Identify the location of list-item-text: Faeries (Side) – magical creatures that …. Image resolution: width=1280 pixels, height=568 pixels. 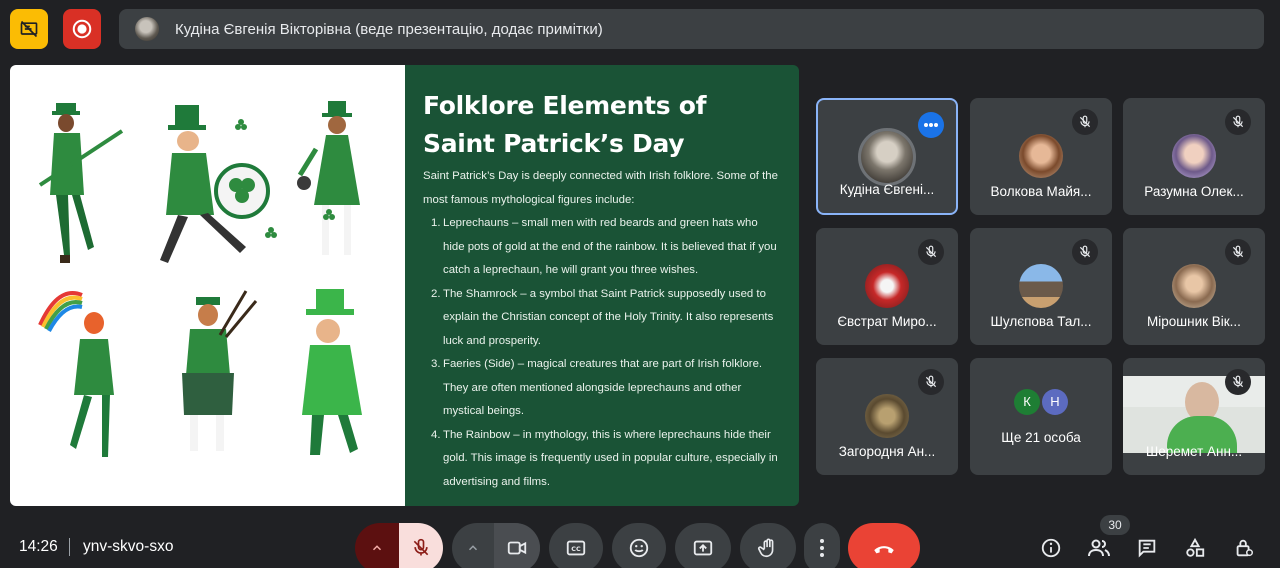
(603, 387).